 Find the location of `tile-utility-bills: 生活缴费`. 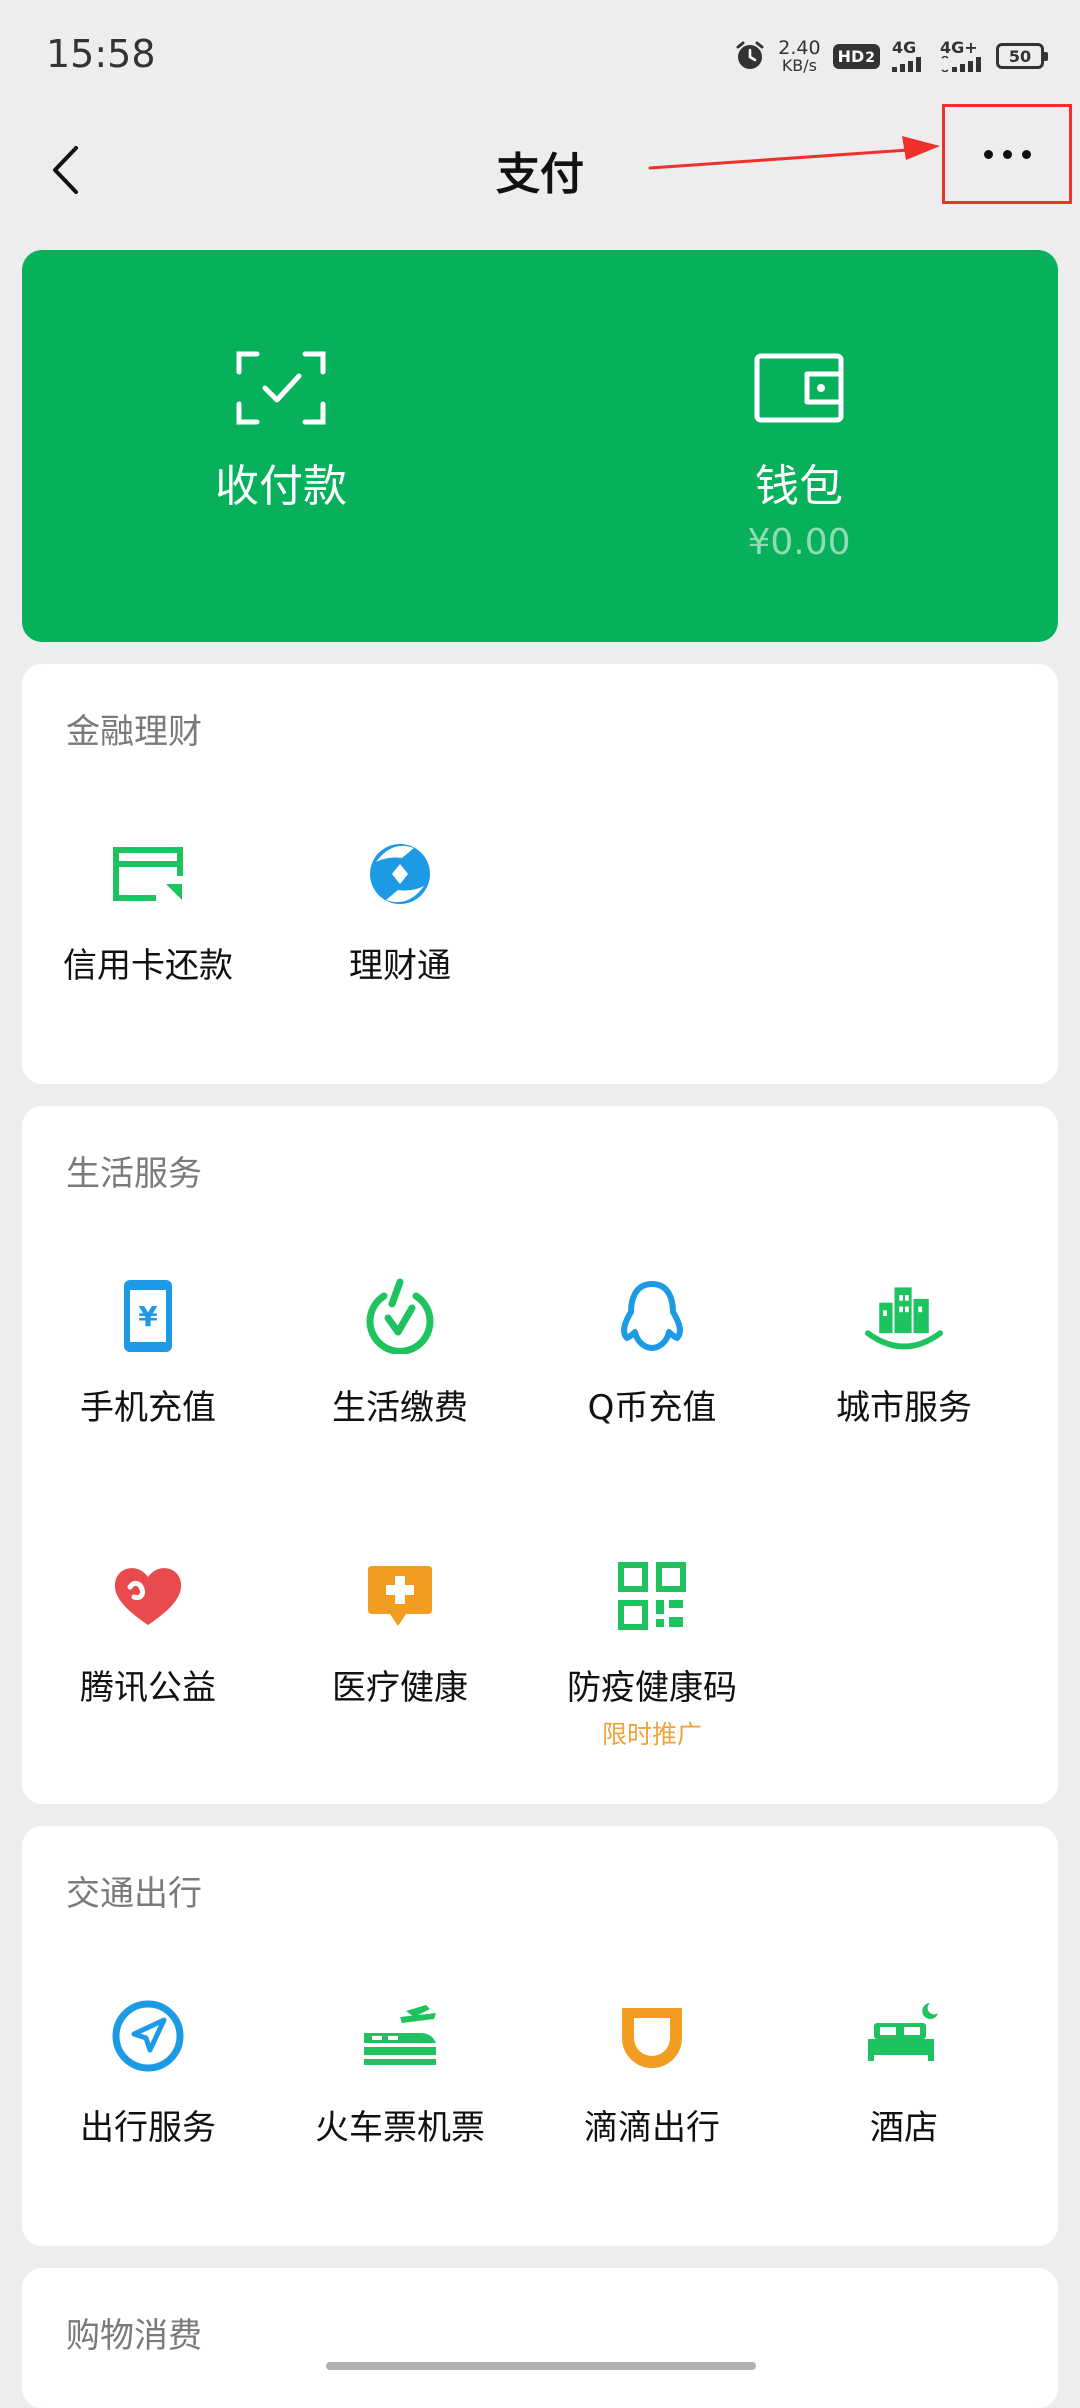

tile-utility-bills: 生活缴费 is located at coordinates (400, 1416).